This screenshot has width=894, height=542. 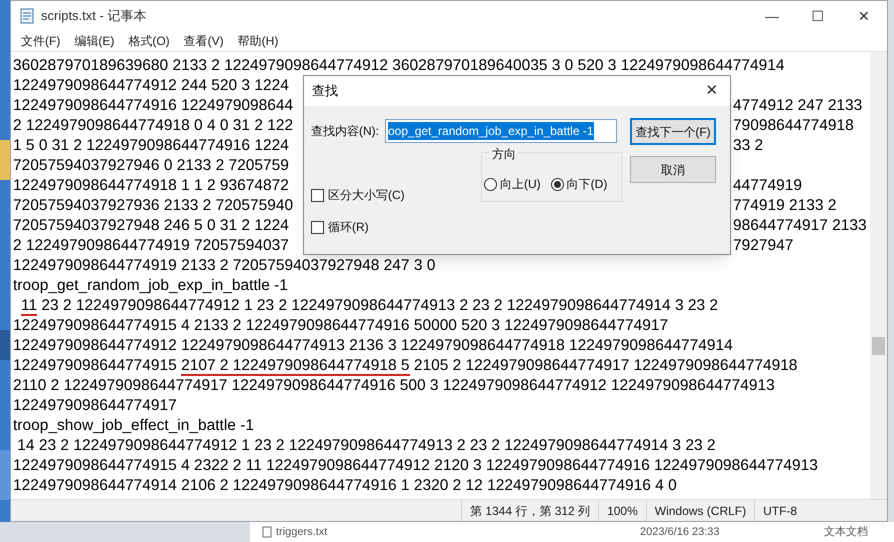 What do you see at coordinates (748, 146) in the screenshot?
I see `text-line: 33 2` at bounding box center [748, 146].